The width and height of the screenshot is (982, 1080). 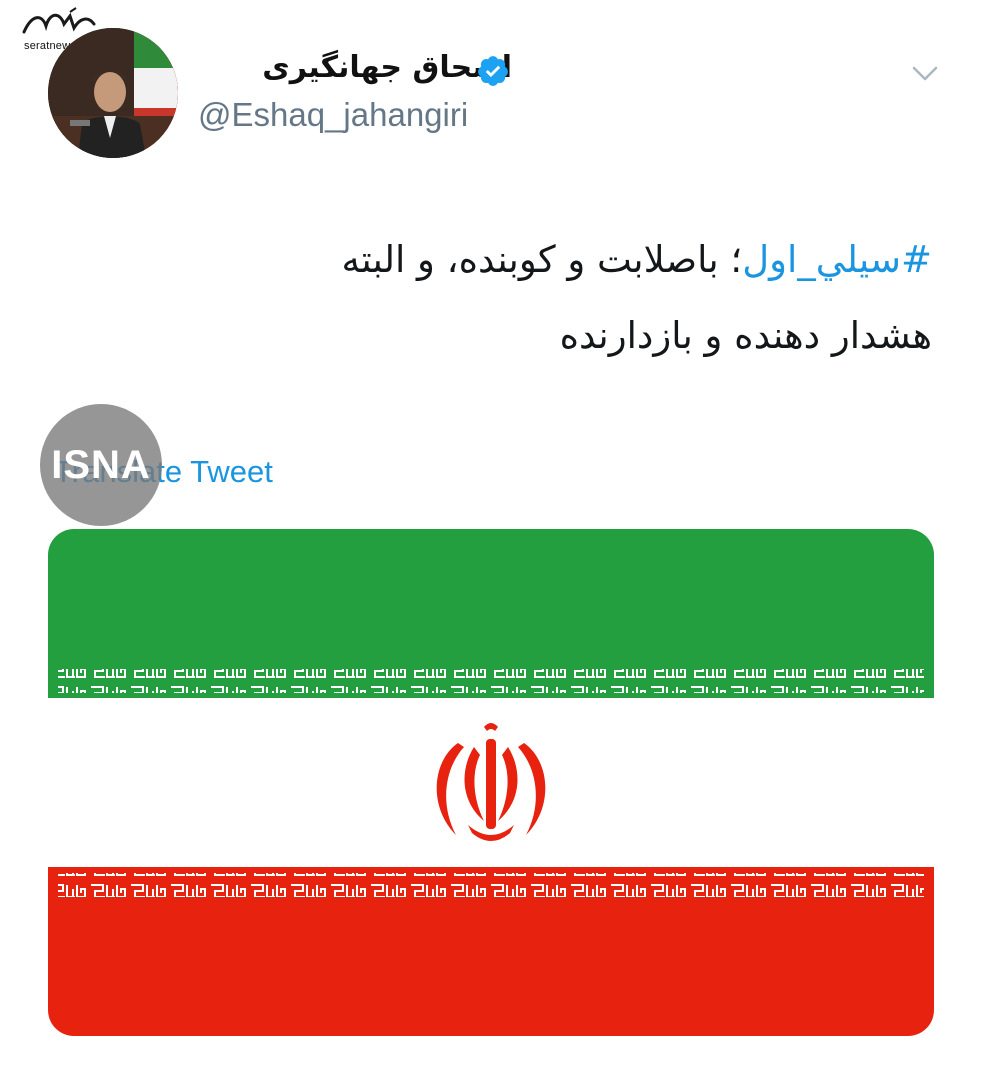 I want to click on tweet-text-line-2: هشدار دهنده و بازدارنده, so click(x=745, y=335).